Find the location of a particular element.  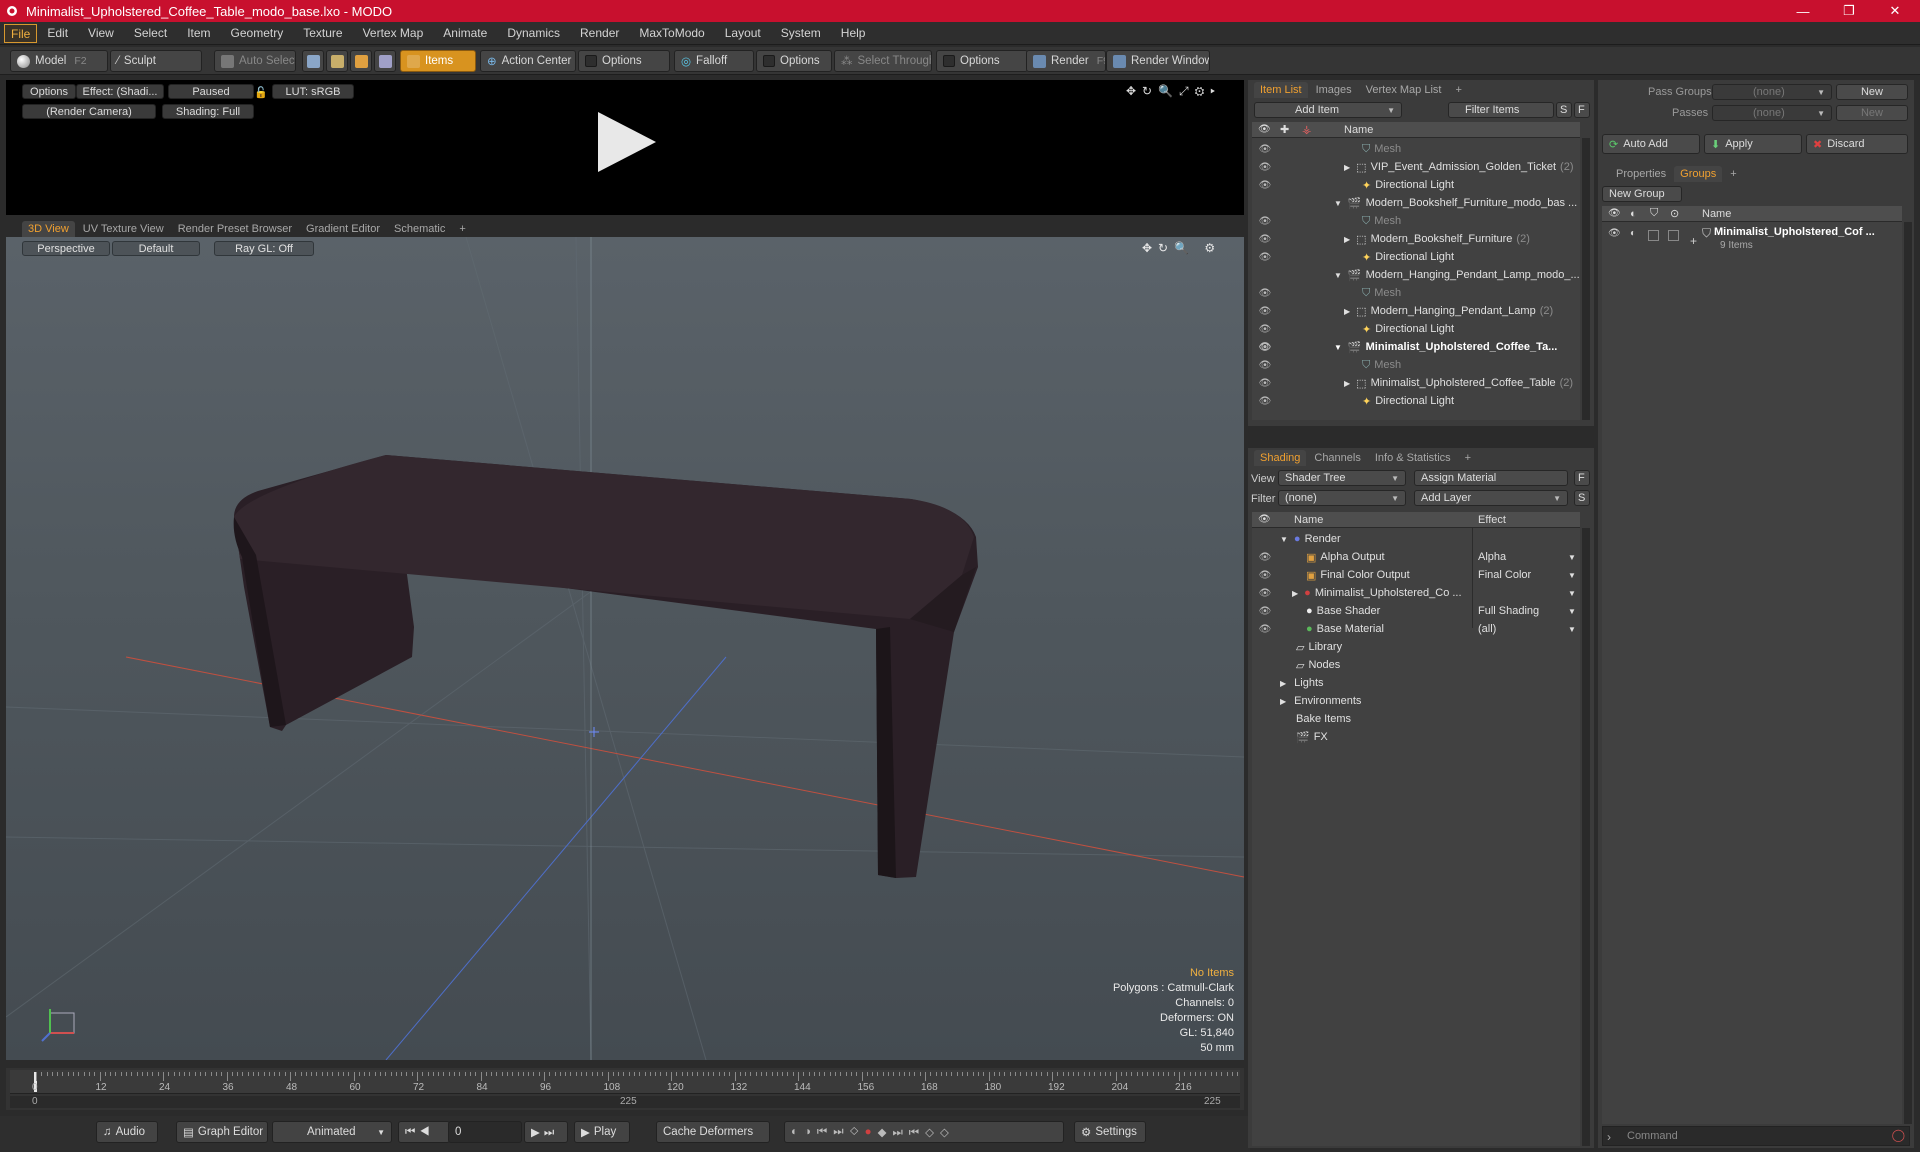

animated-dropdown: Animated ▼ is located at coordinates (332, 1132).